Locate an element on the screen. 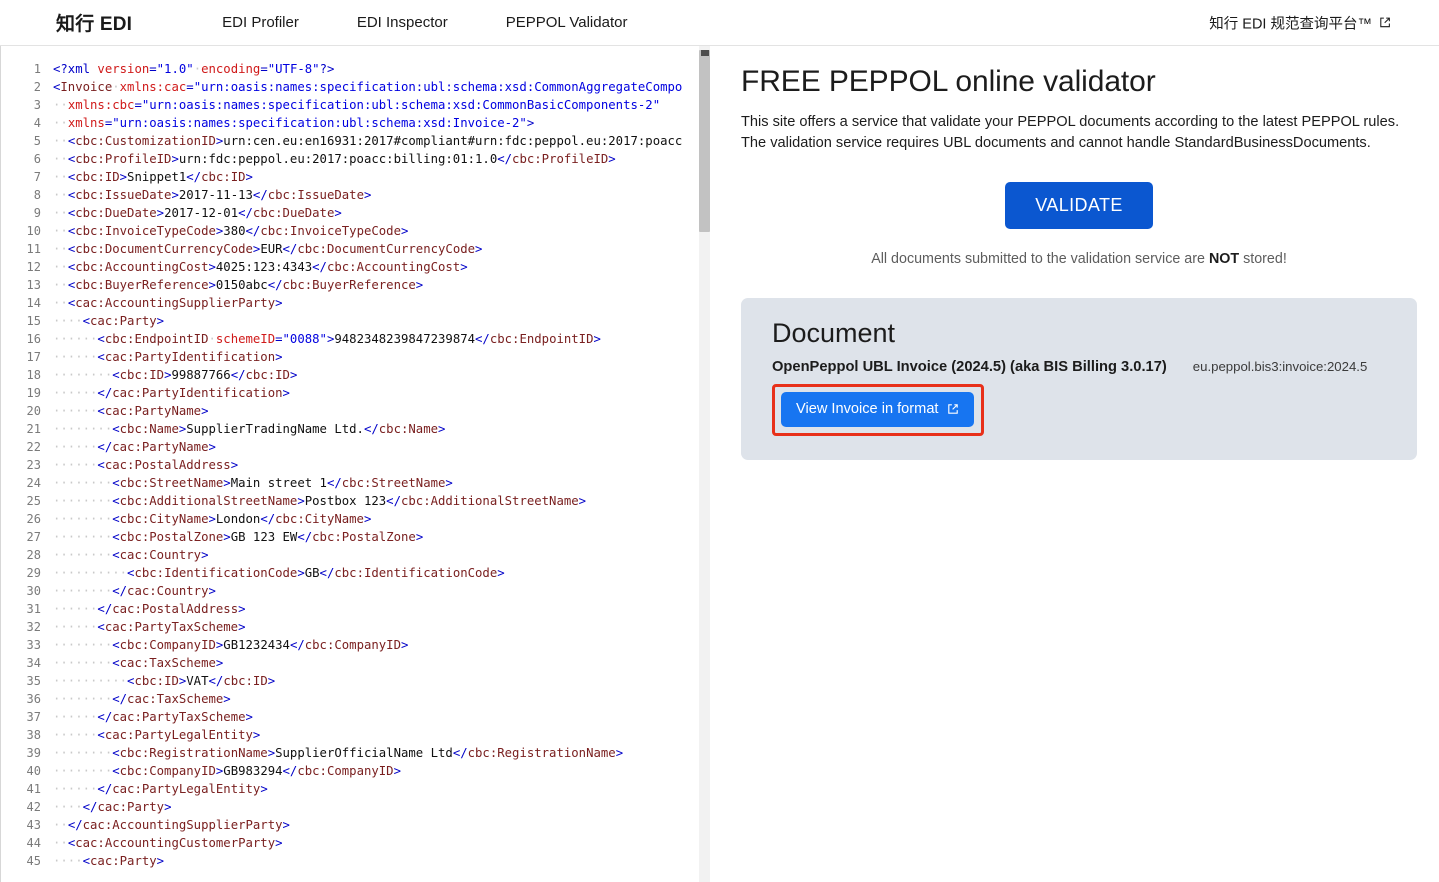 This screenshot has width=1439, height=882. code-line: 38 ······<cac:PartyLegalEntity> is located at coordinates (356, 735).